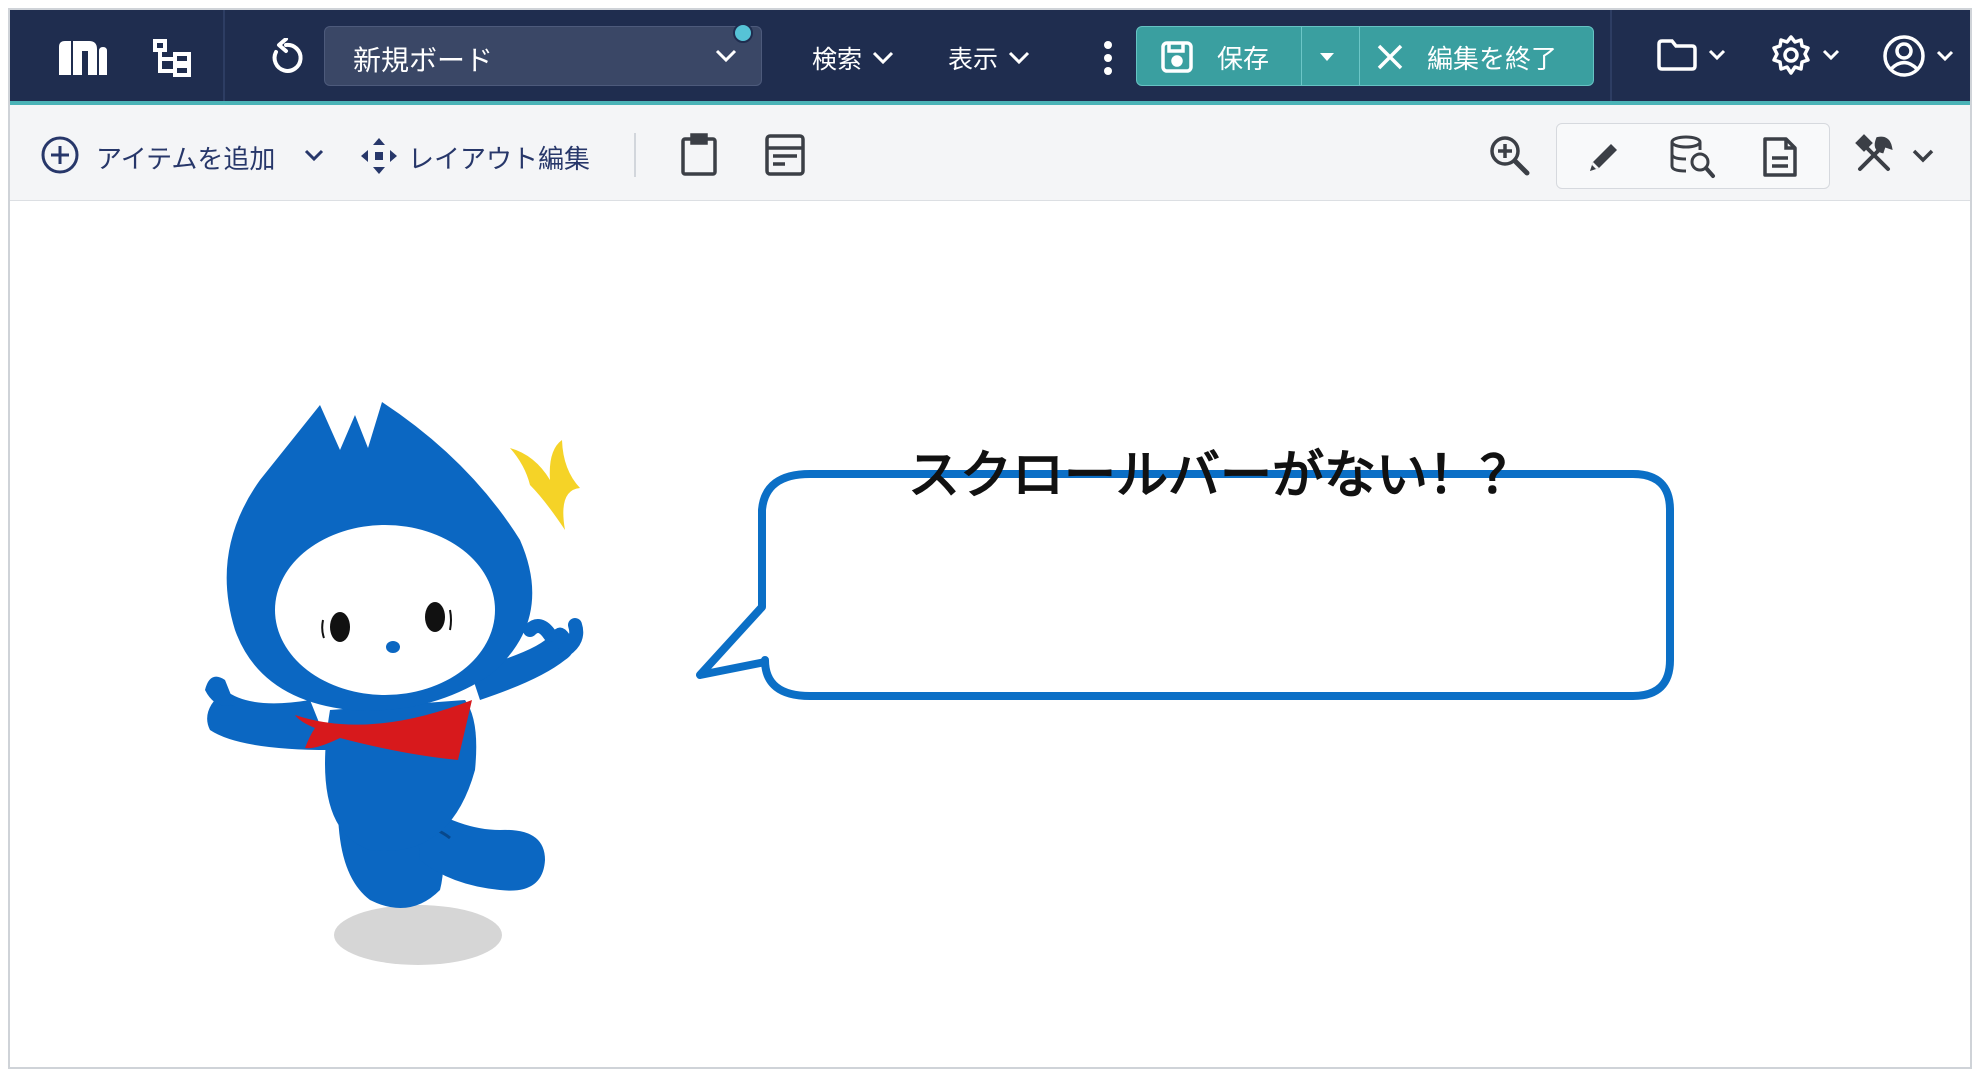 The height and width of the screenshot is (1075, 1980). Describe the element at coordinates (394, 655) in the screenshot. I see `blue-mascot-character` at that location.